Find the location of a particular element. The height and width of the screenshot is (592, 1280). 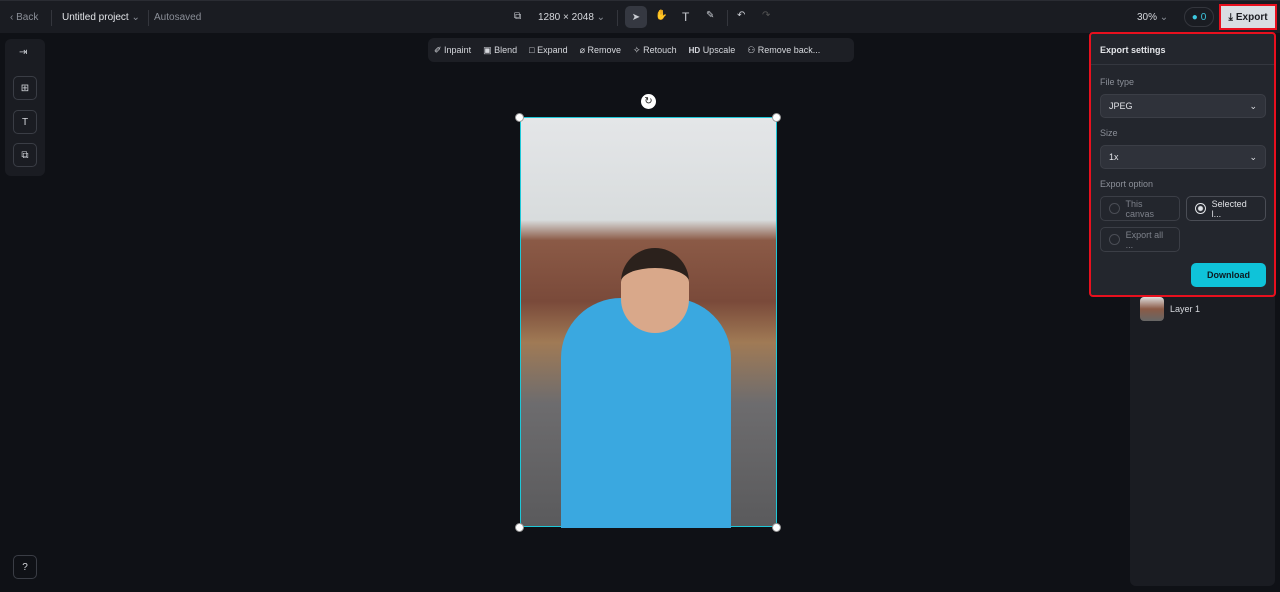

rotate-icon: ↻ is located at coordinates (648, 101).